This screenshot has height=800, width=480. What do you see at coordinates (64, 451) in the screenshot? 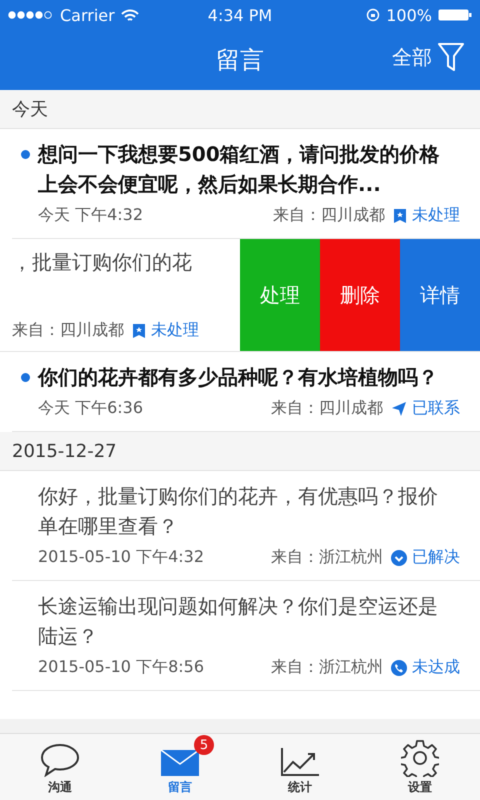
I see `date-label: 2015-12-27` at bounding box center [64, 451].